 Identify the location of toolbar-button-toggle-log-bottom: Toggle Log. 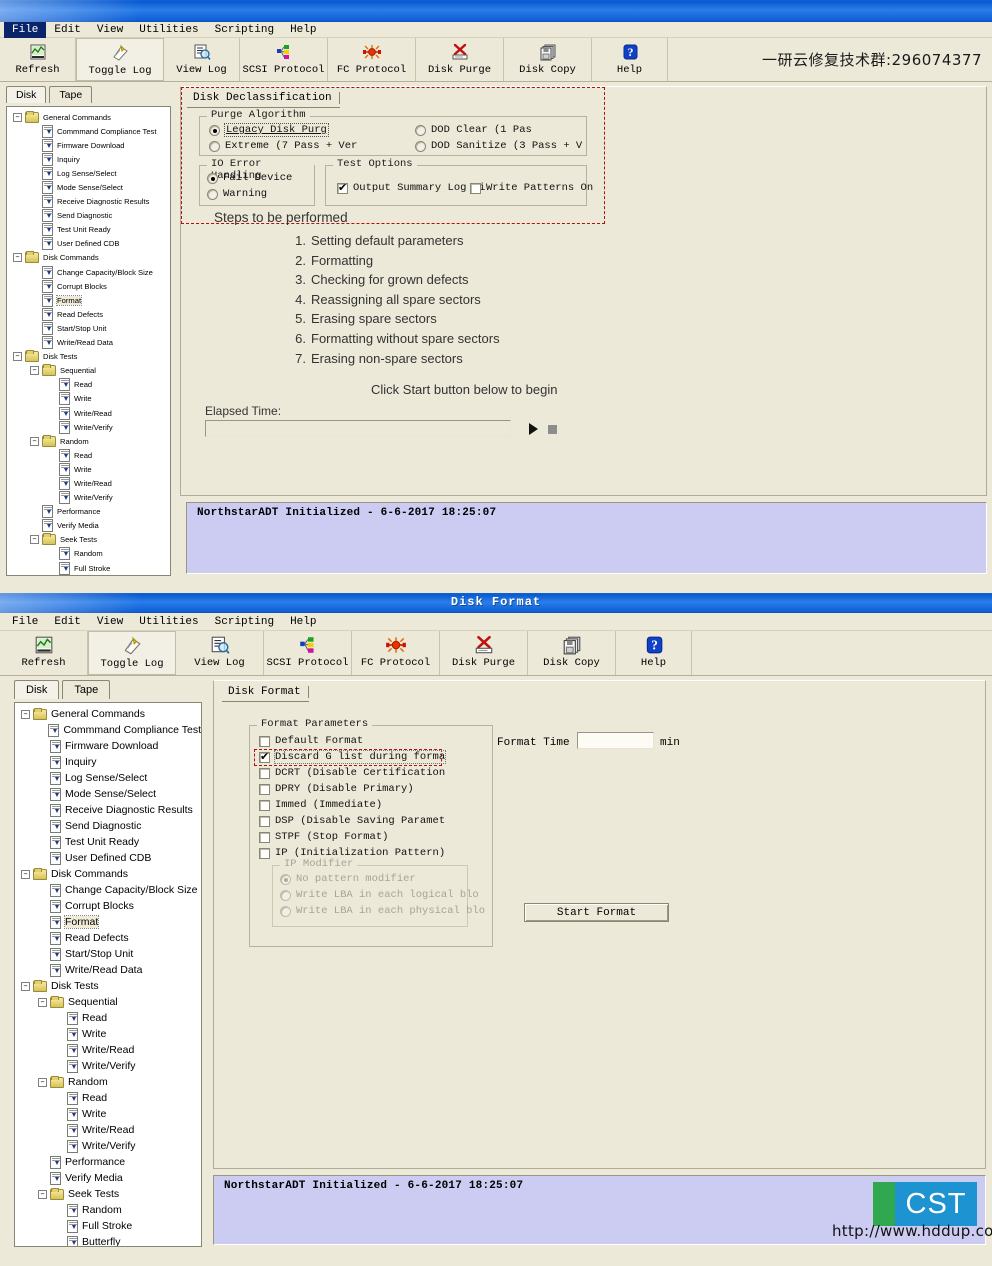
(132, 653).